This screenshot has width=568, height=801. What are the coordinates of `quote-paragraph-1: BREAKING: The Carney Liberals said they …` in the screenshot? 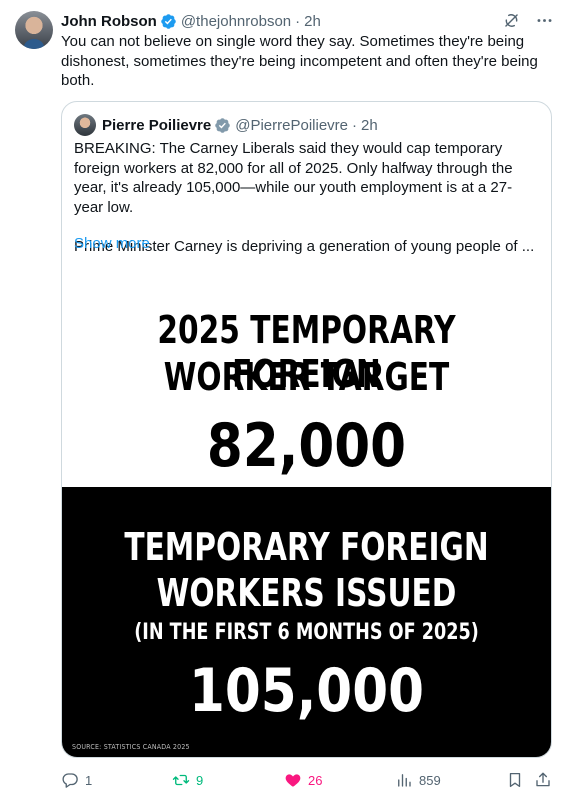 It's located at (293, 178).